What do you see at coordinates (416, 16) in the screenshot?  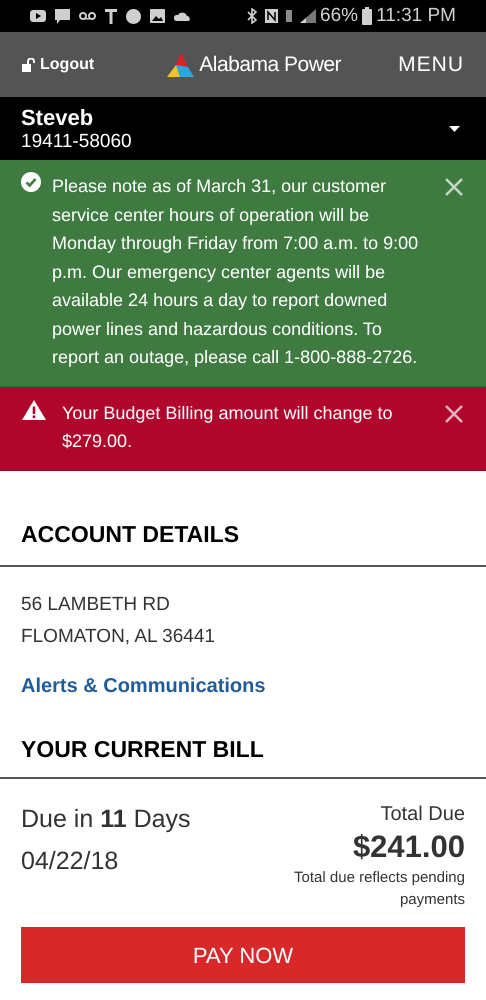 I see `clock: 11:31 PM` at bounding box center [416, 16].